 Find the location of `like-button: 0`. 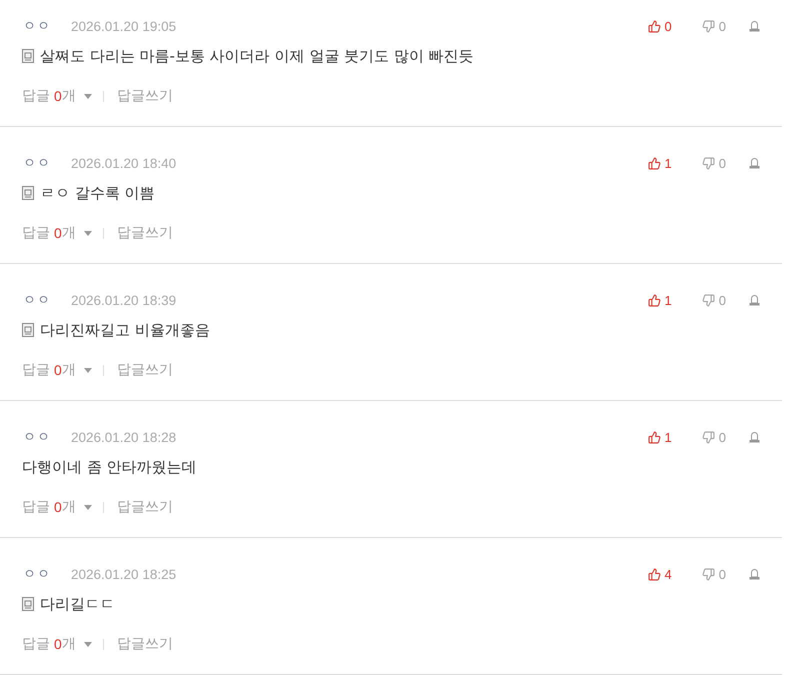

like-button: 0 is located at coordinates (660, 26).